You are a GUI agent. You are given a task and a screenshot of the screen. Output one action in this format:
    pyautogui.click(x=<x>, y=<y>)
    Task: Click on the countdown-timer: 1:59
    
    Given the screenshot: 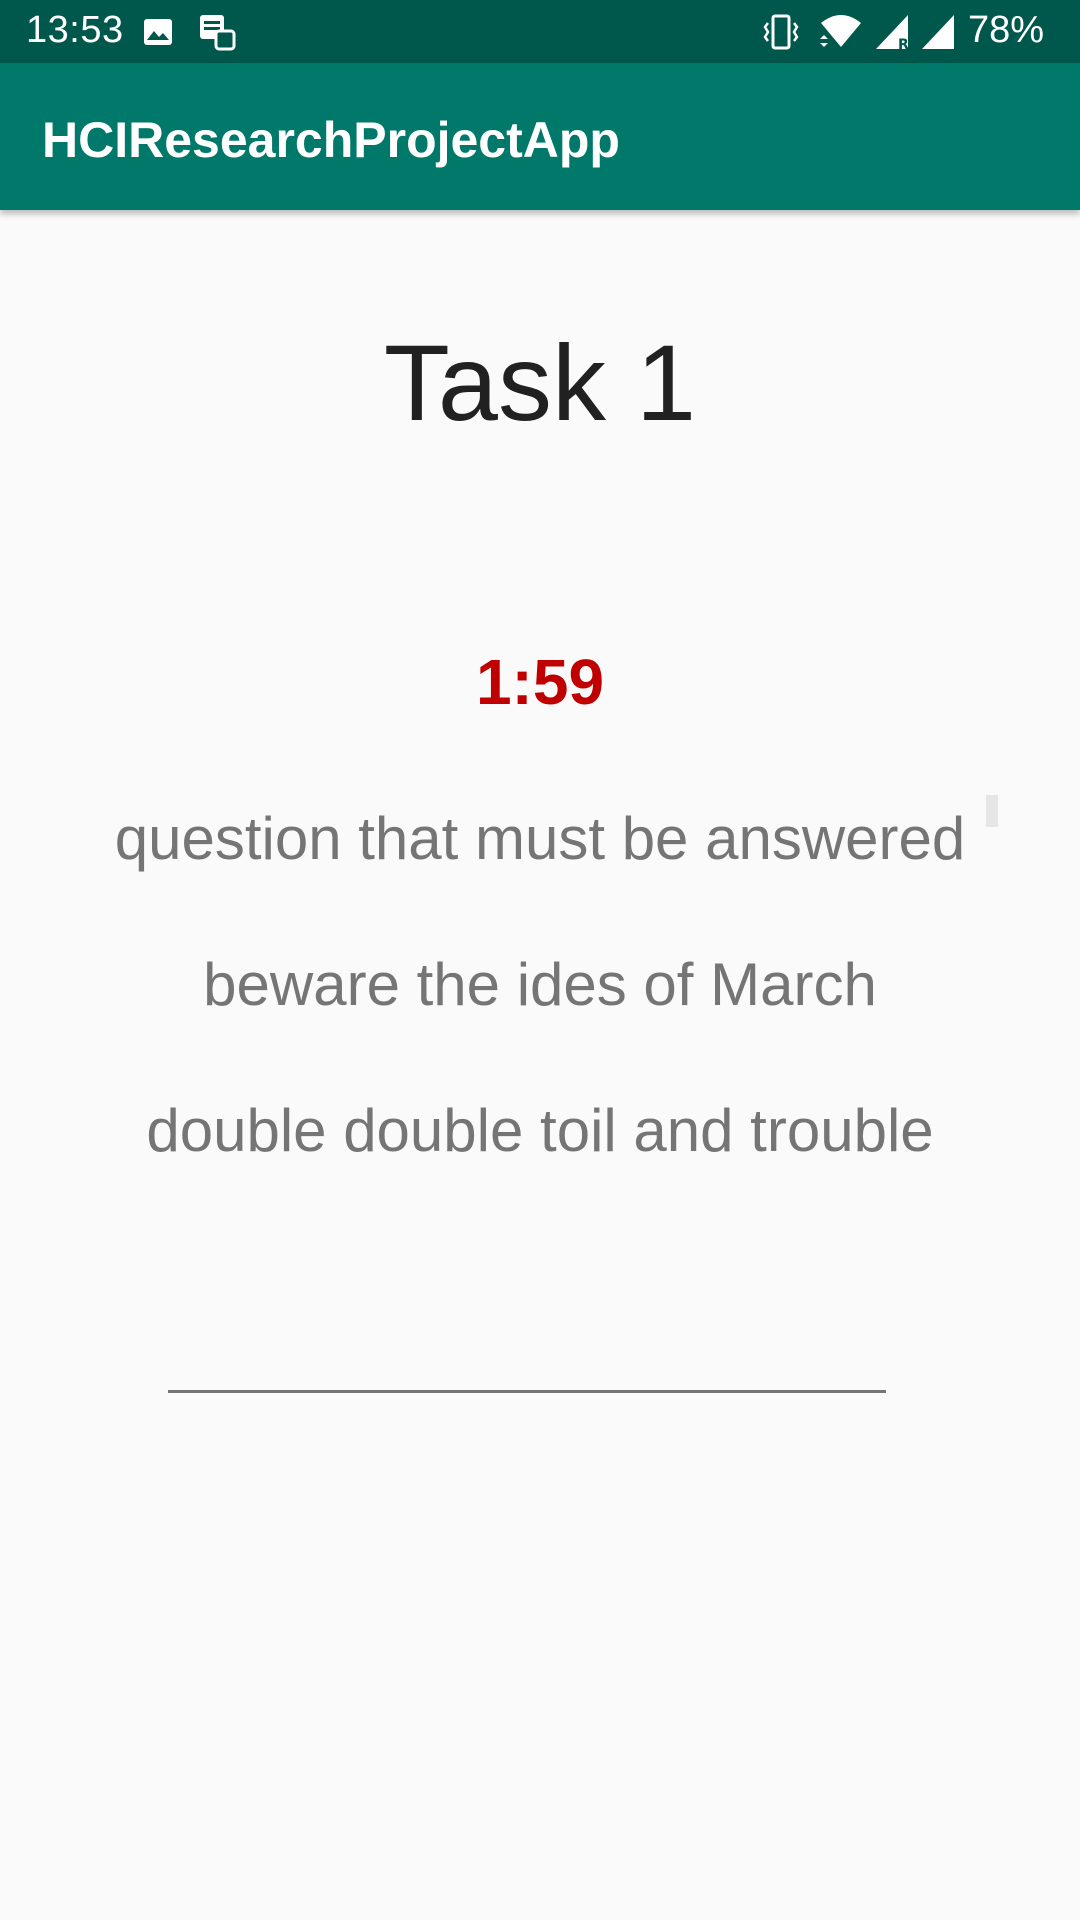 What is the action you would take?
    pyautogui.click(x=540, y=682)
    